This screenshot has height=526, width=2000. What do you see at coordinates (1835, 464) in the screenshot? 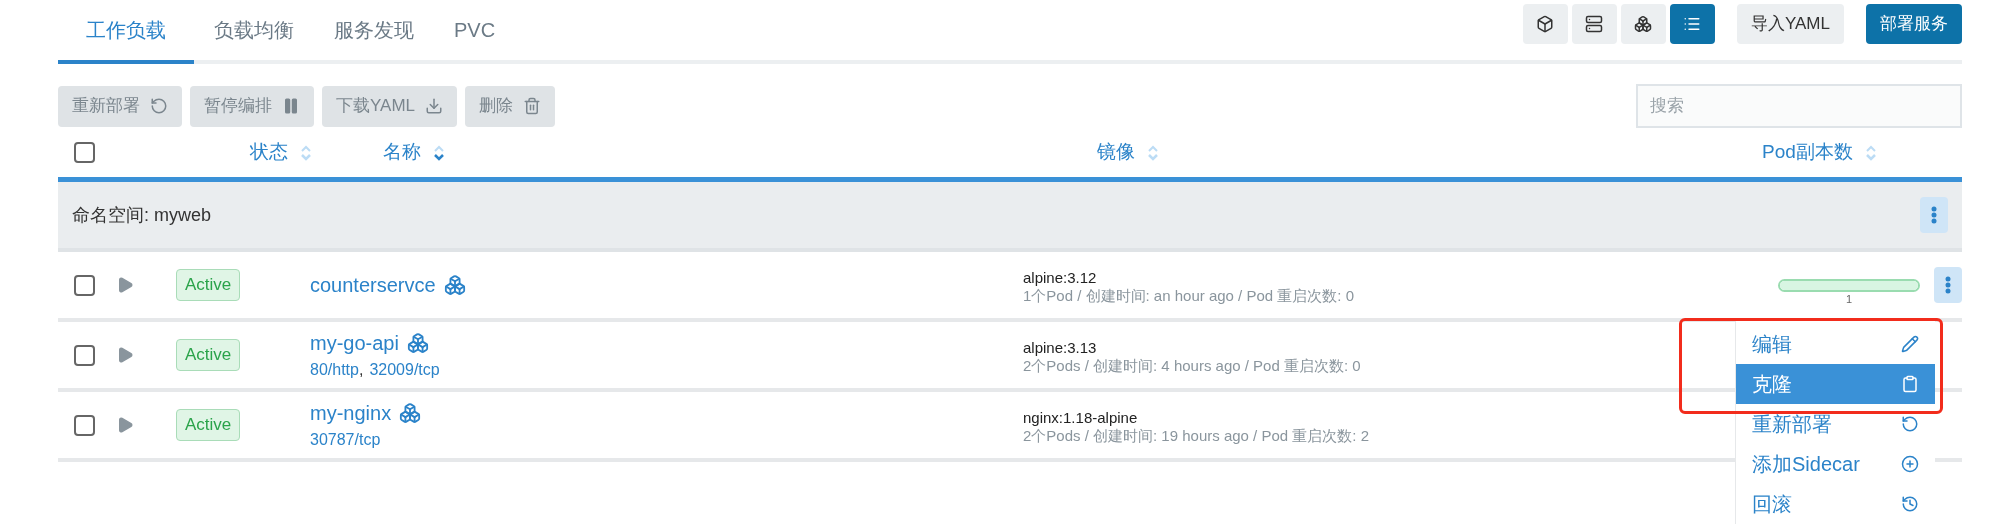
I see `menu-item: 添加Sidecar` at bounding box center [1835, 464].